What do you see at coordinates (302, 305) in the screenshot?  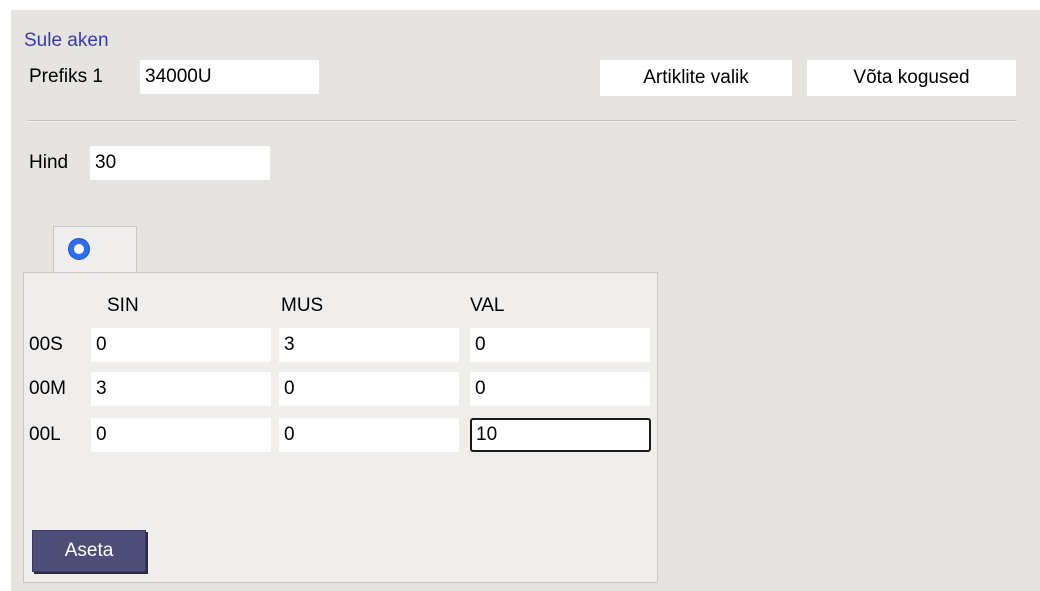 I see `column-header-mus: MUS` at bounding box center [302, 305].